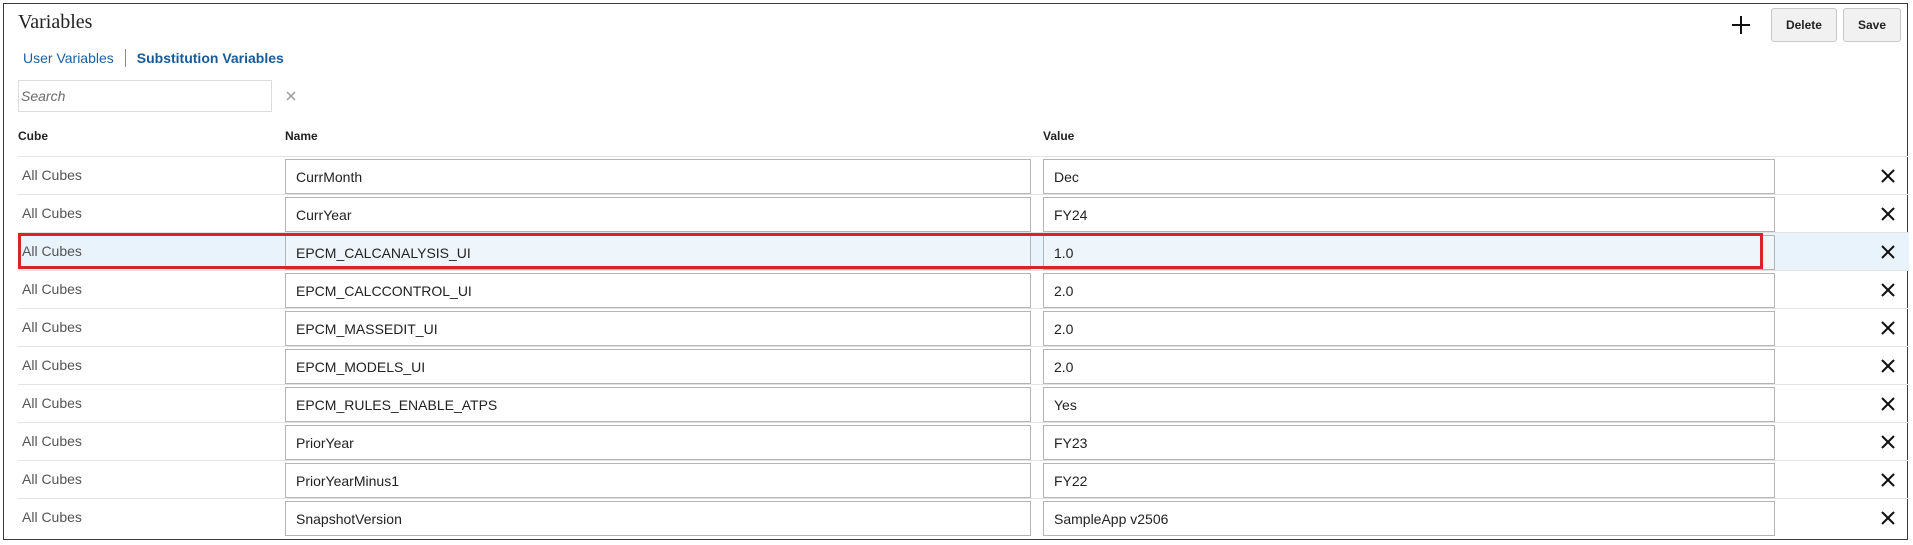 This screenshot has width=1913, height=545. I want to click on table-row: All Cubes EPCM_MASSEDIT_UI 2.0, so click(963, 327).